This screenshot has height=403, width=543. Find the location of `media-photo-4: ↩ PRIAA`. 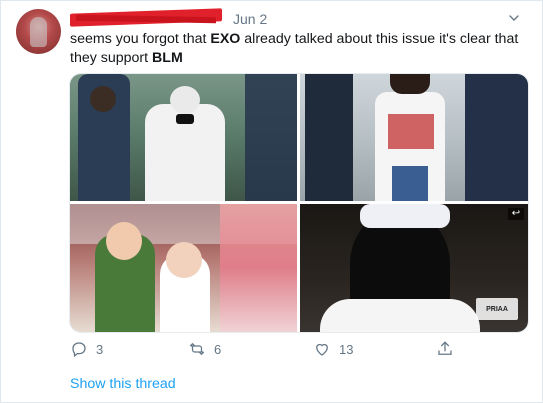

media-photo-4: ↩ PRIAA is located at coordinates (414, 268).